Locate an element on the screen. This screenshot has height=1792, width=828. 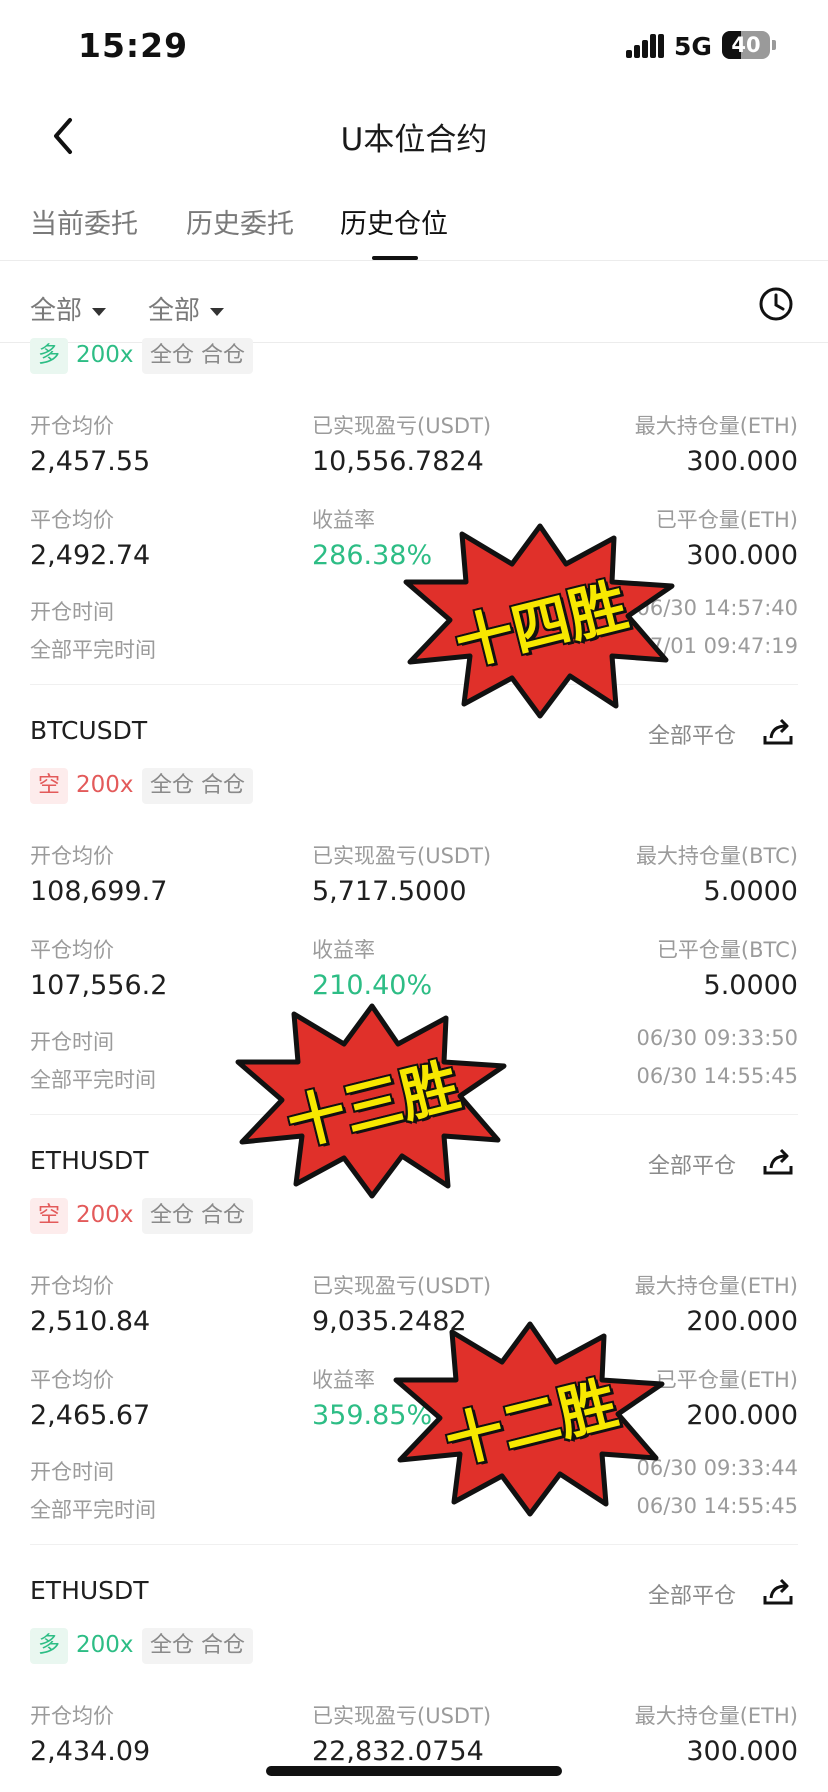
close-avg-value: 2,492.74 is located at coordinates (90, 555).